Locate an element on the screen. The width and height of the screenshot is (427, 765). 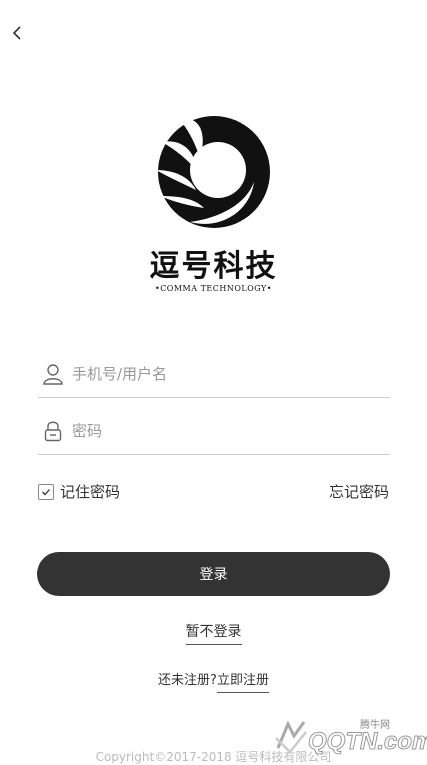
skip-login-row: 暂不登录 is located at coordinates (213, 633).